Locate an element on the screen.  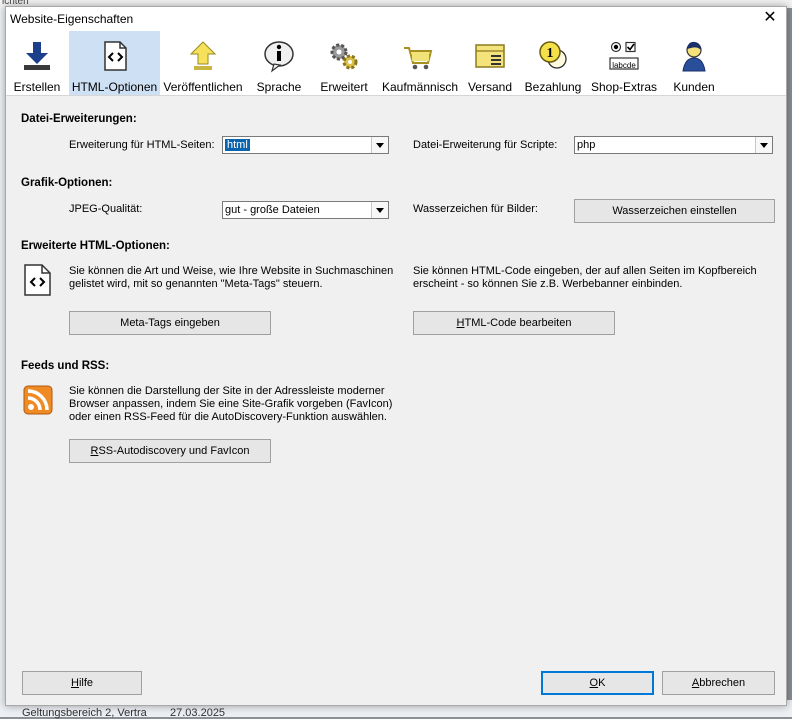
svg-text: 1 is located at coordinates (550, 53).